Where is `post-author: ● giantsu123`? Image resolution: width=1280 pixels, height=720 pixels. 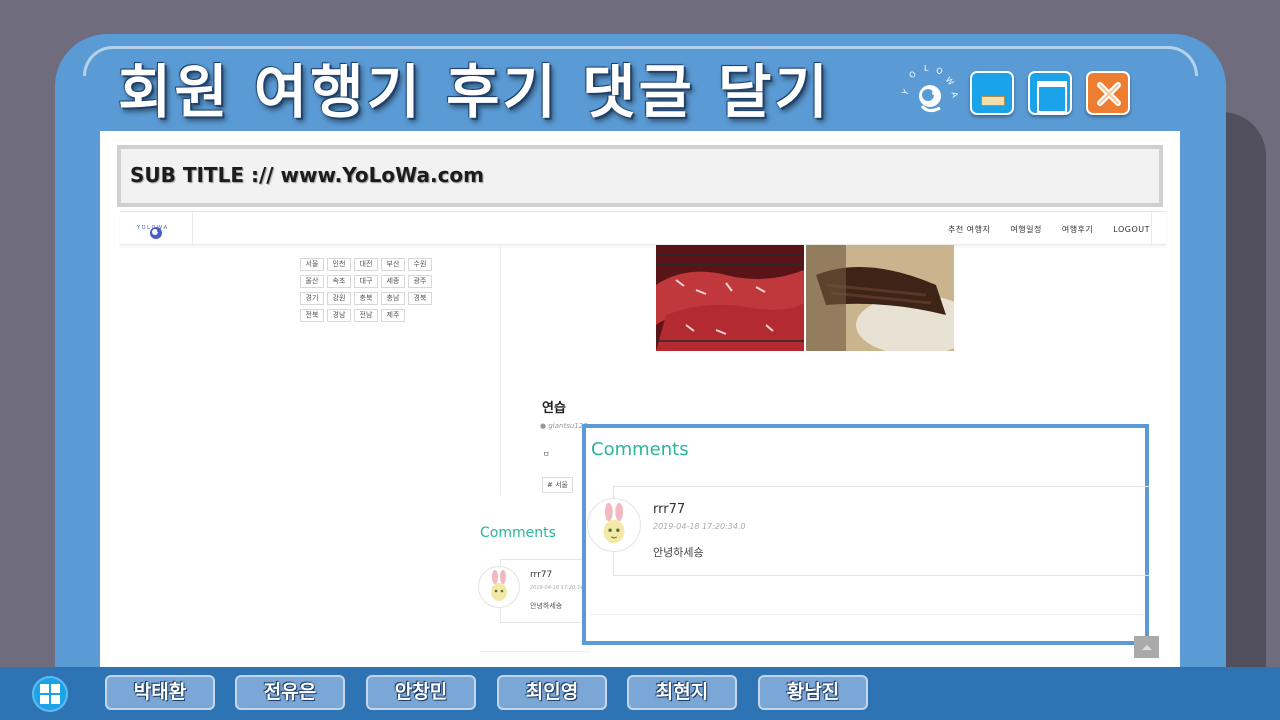 post-author: ● giantsu123 is located at coordinates (564, 426).